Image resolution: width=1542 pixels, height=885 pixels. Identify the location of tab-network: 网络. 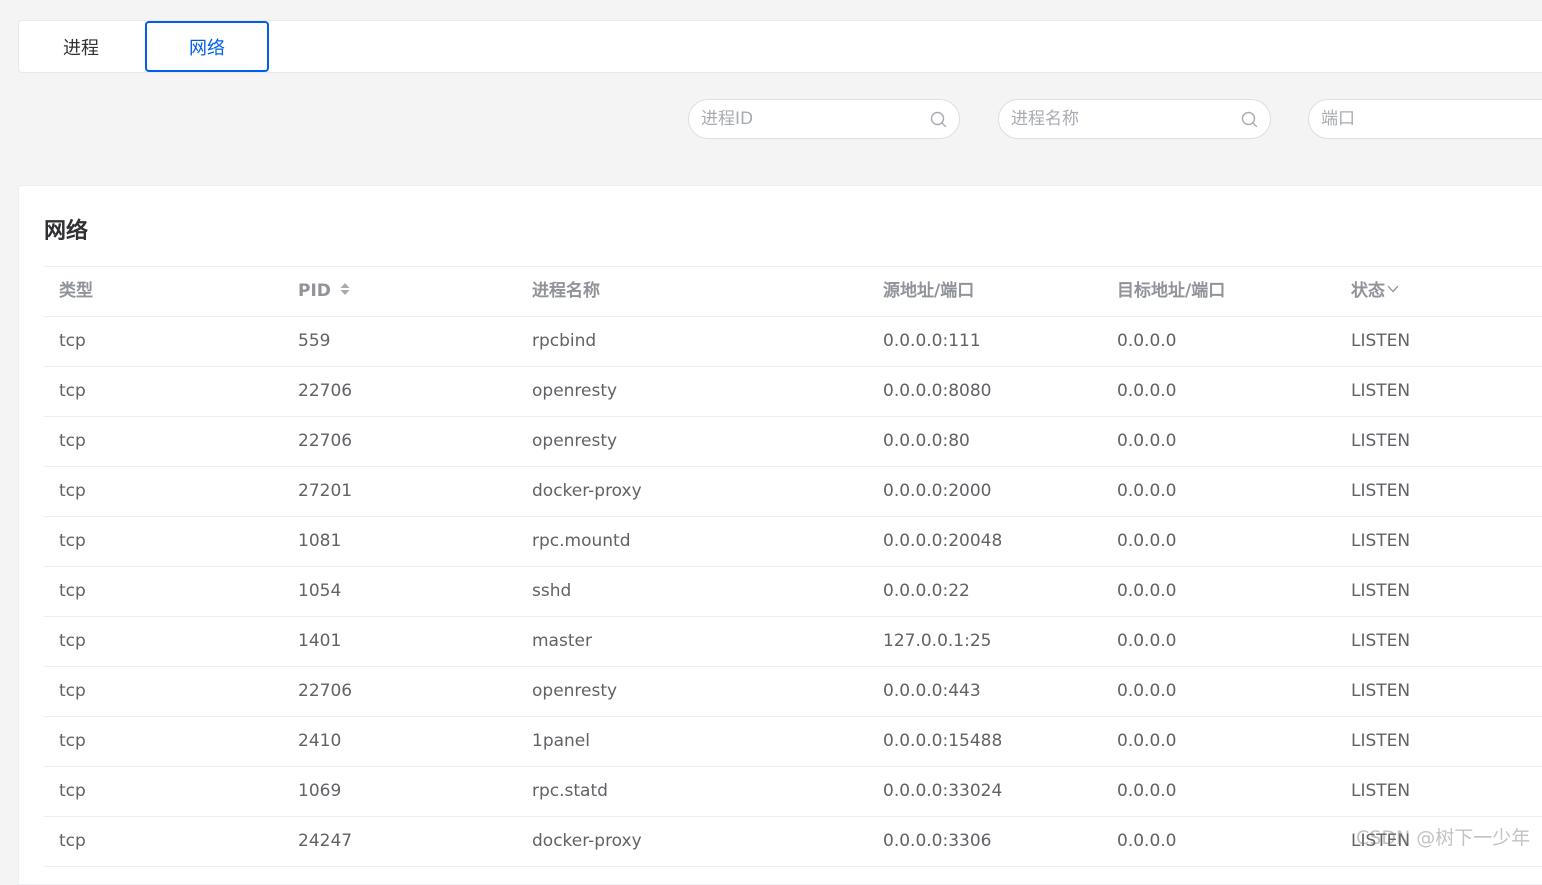
(207, 46).